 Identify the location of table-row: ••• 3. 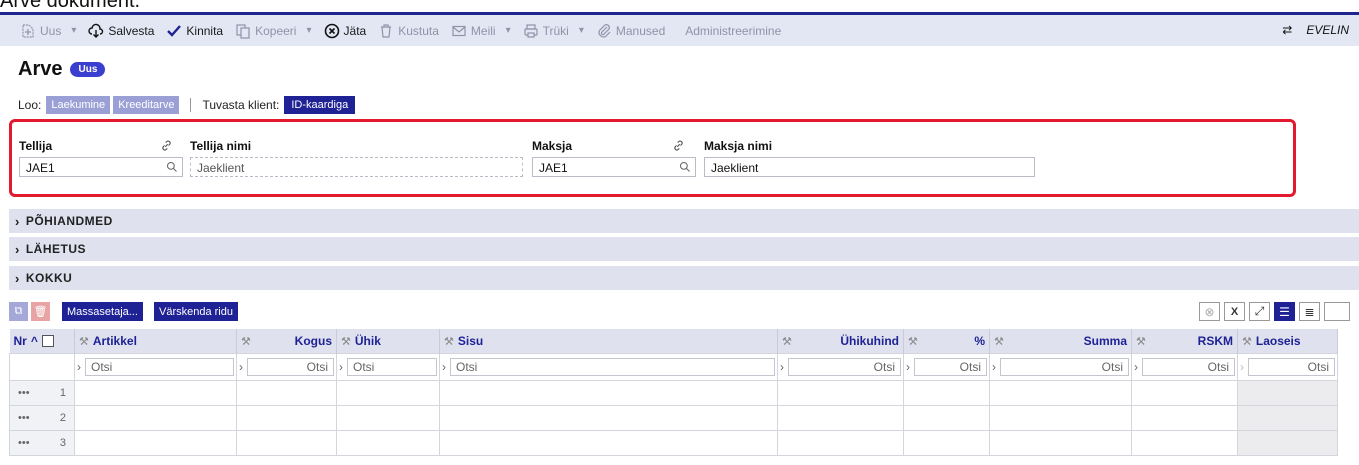
(673, 443).